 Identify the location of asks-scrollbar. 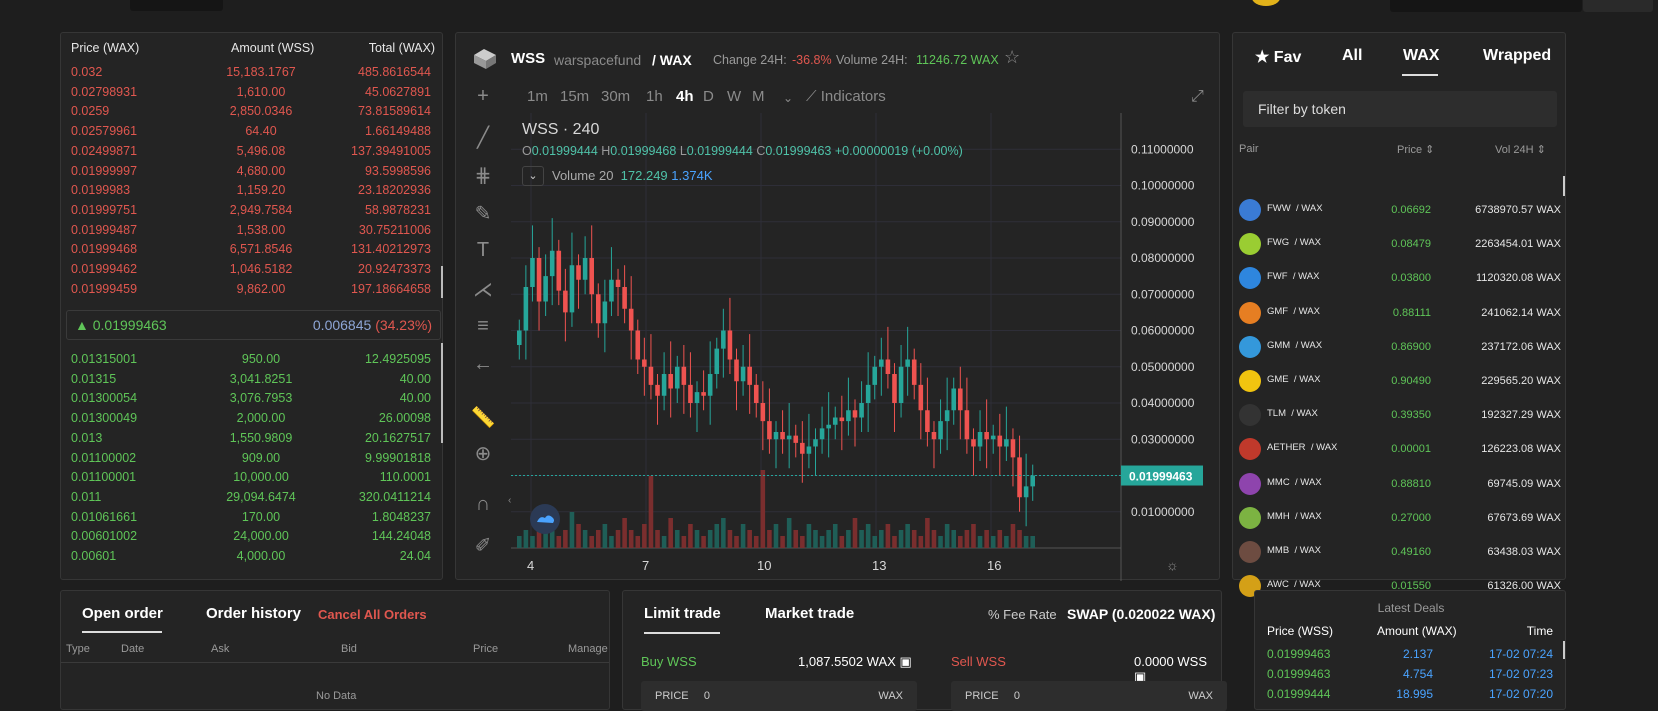
(442, 282).